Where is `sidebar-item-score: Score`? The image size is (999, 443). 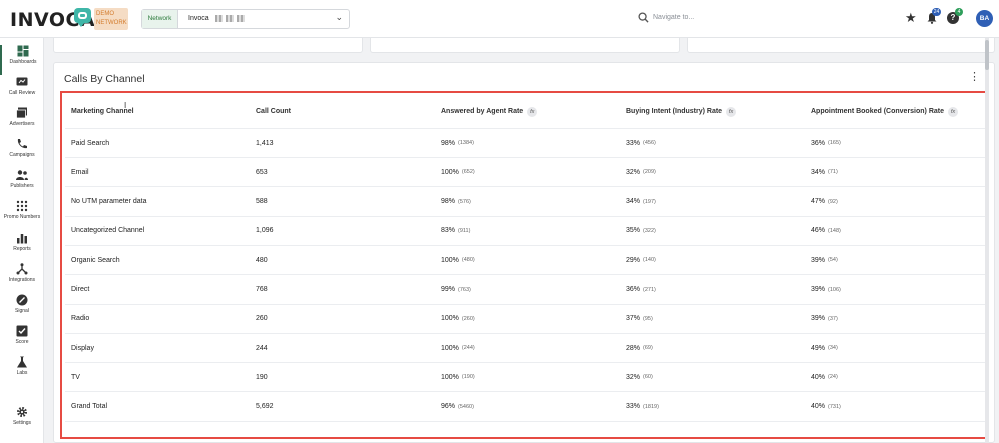 sidebar-item-score: Score is located at coordinates (22, 340).